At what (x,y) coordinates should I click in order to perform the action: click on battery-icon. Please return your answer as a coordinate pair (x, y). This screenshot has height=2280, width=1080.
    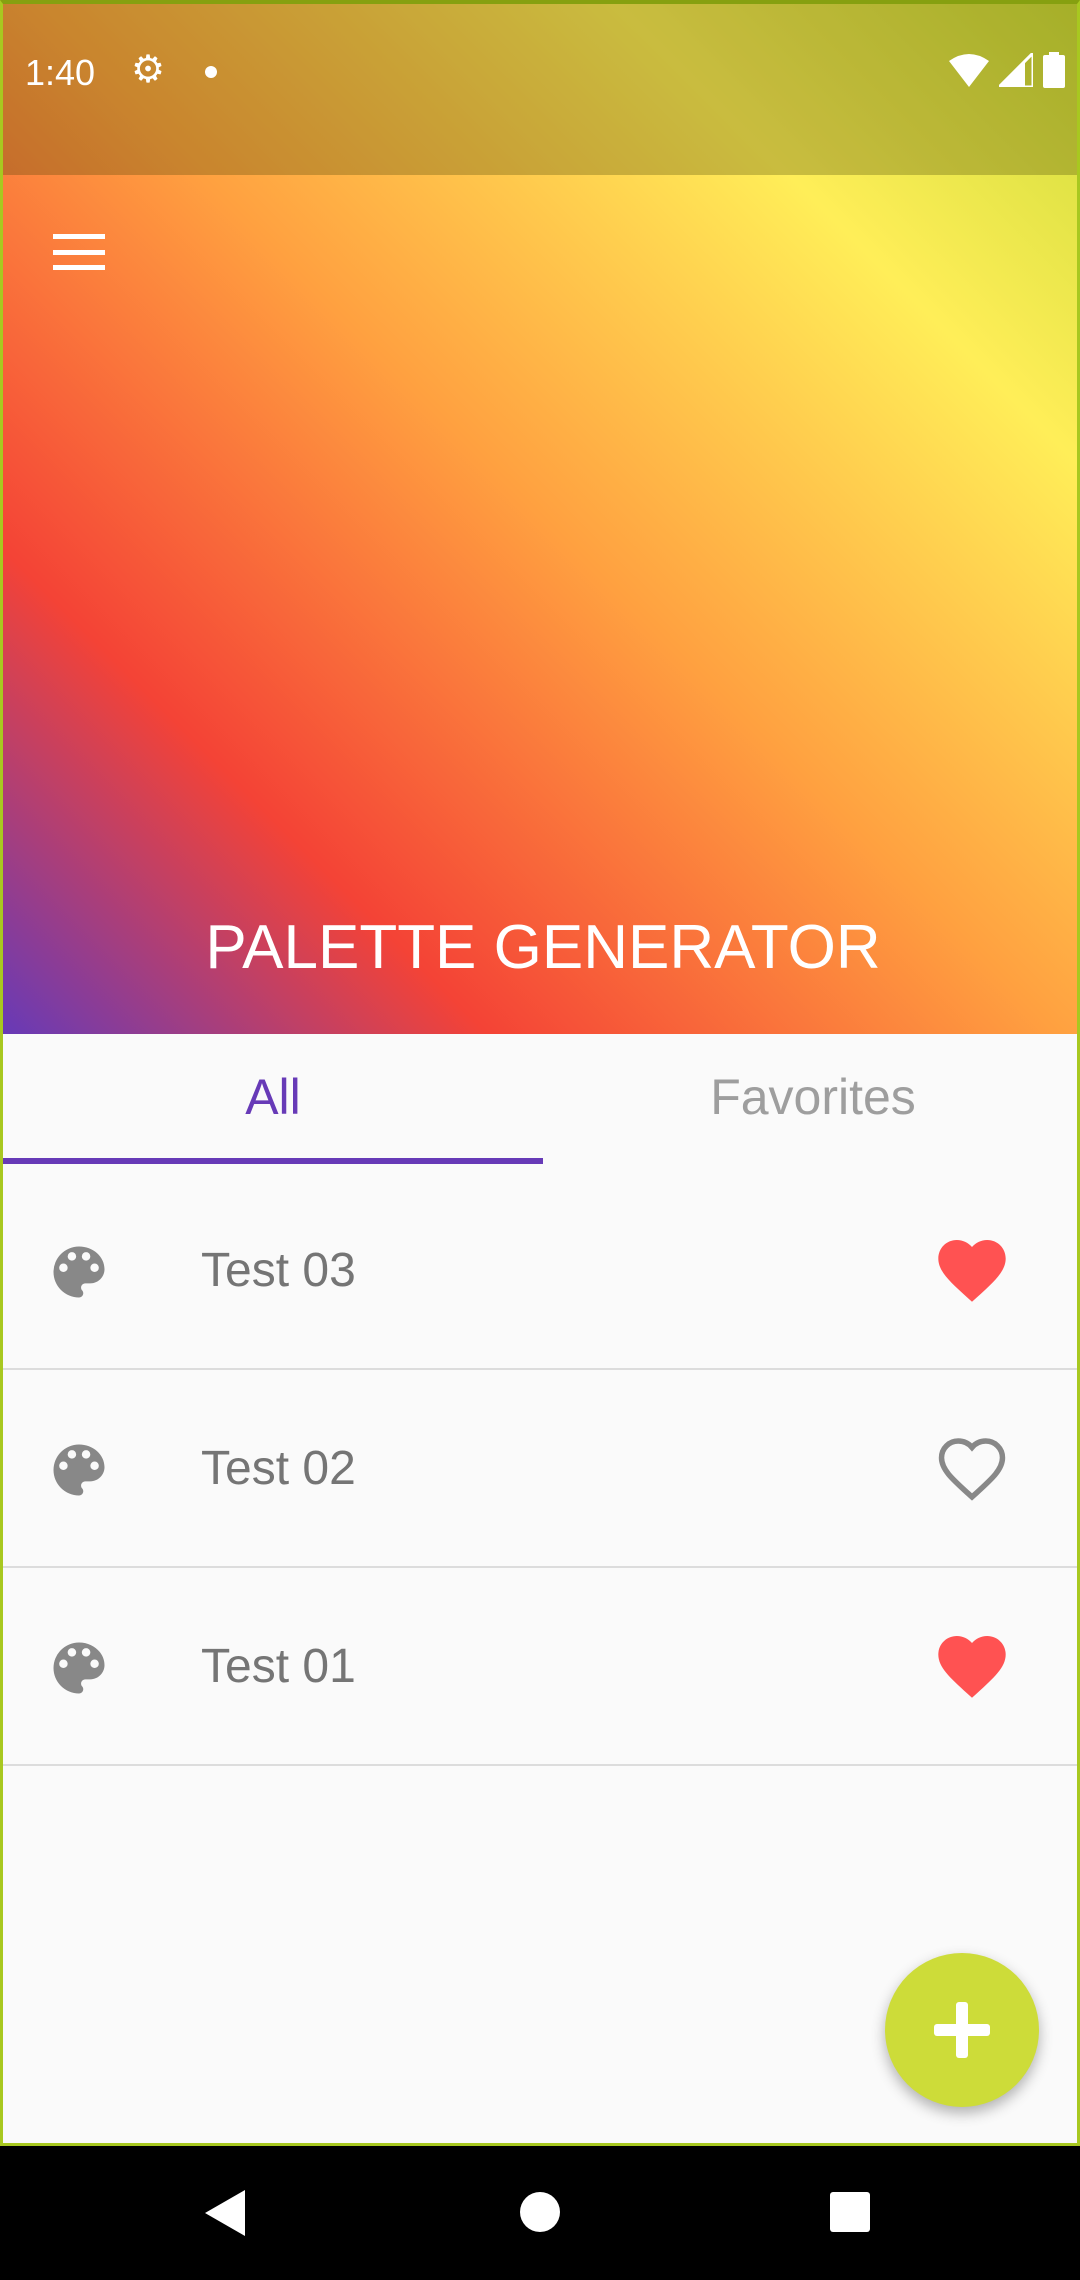
    Looking at the image, I should click on (1054, 70).